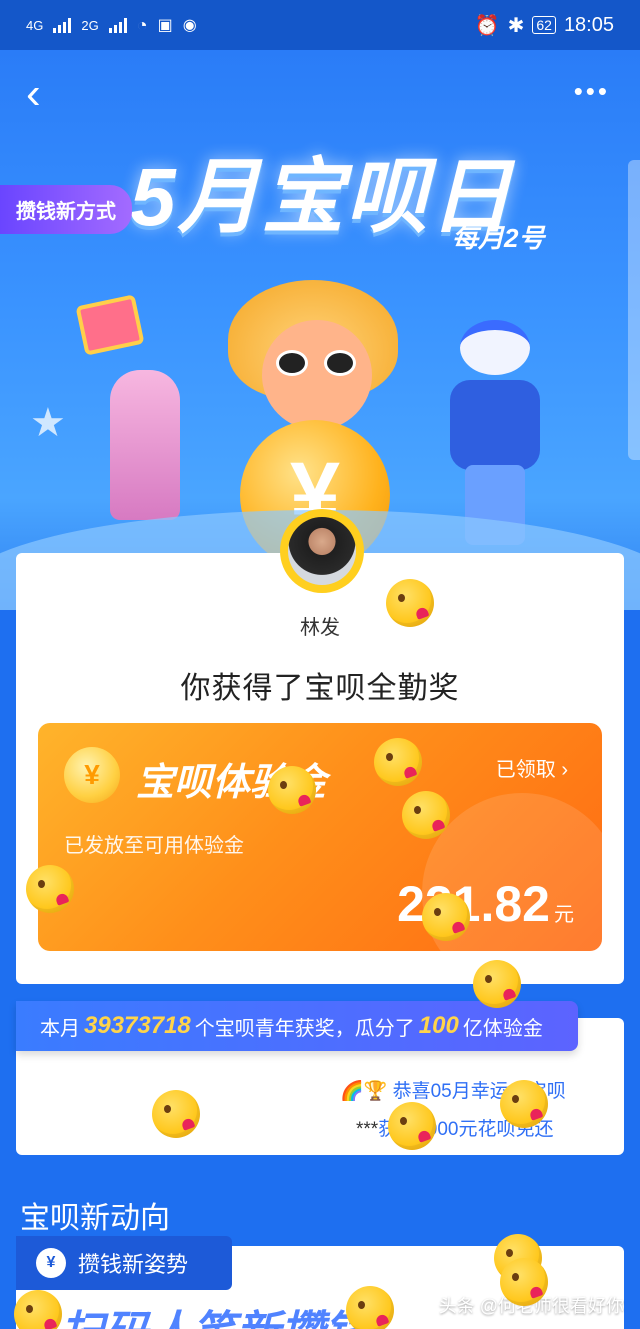  I want to click on status-right: ⏰ ✱ 62 18:05, so click(544, 25).